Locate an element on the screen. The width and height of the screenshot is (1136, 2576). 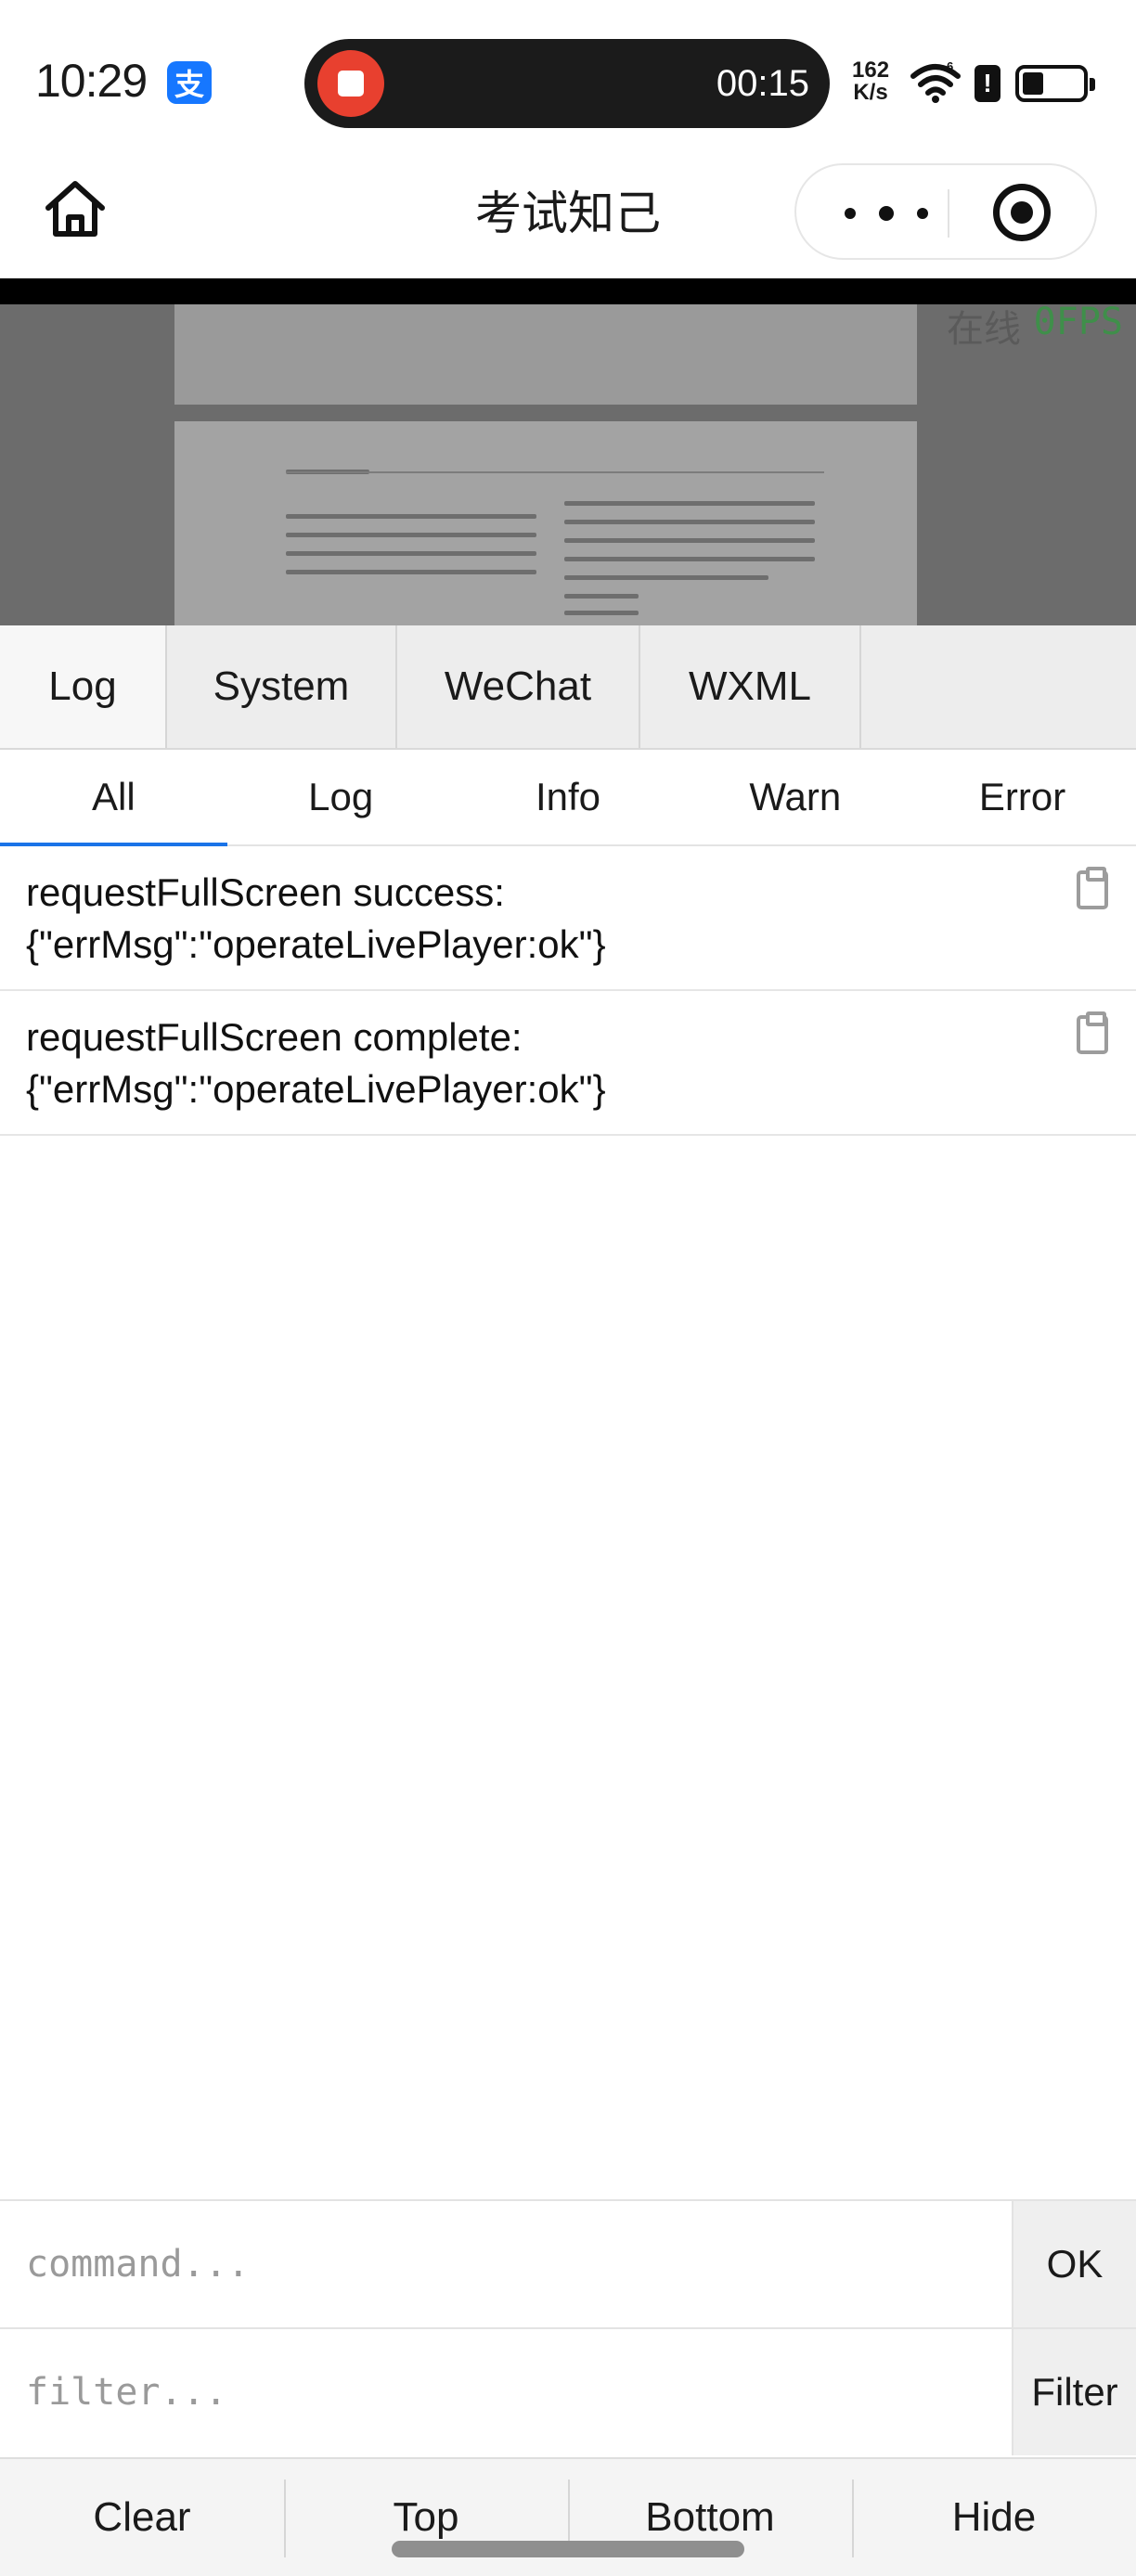
menu-capsule is located at coordinates (945, 211).